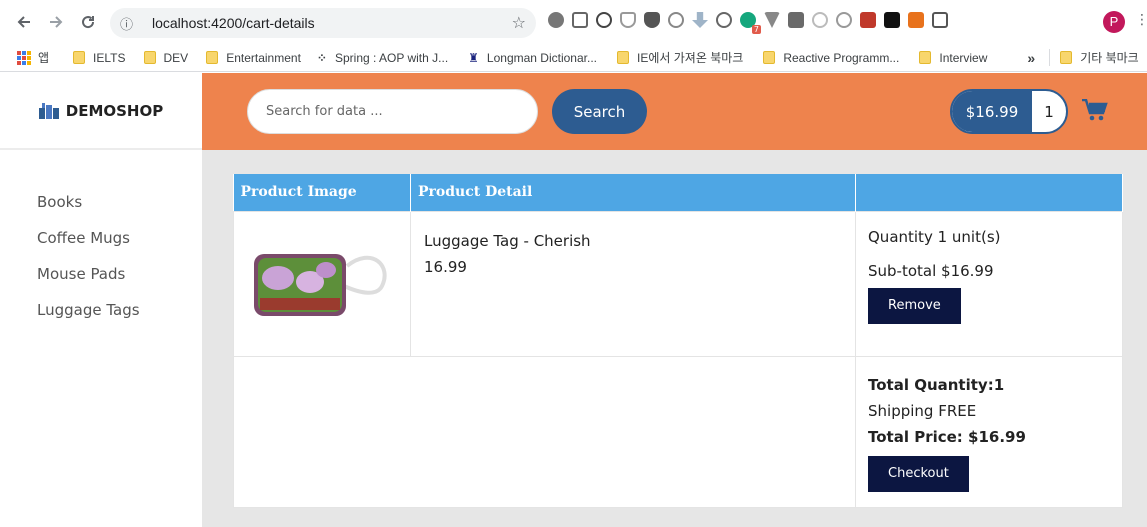 Image resolution: width=1147 pixels, height=527 pixels. I want to click on cart-count: 1, so click(1049, 111).